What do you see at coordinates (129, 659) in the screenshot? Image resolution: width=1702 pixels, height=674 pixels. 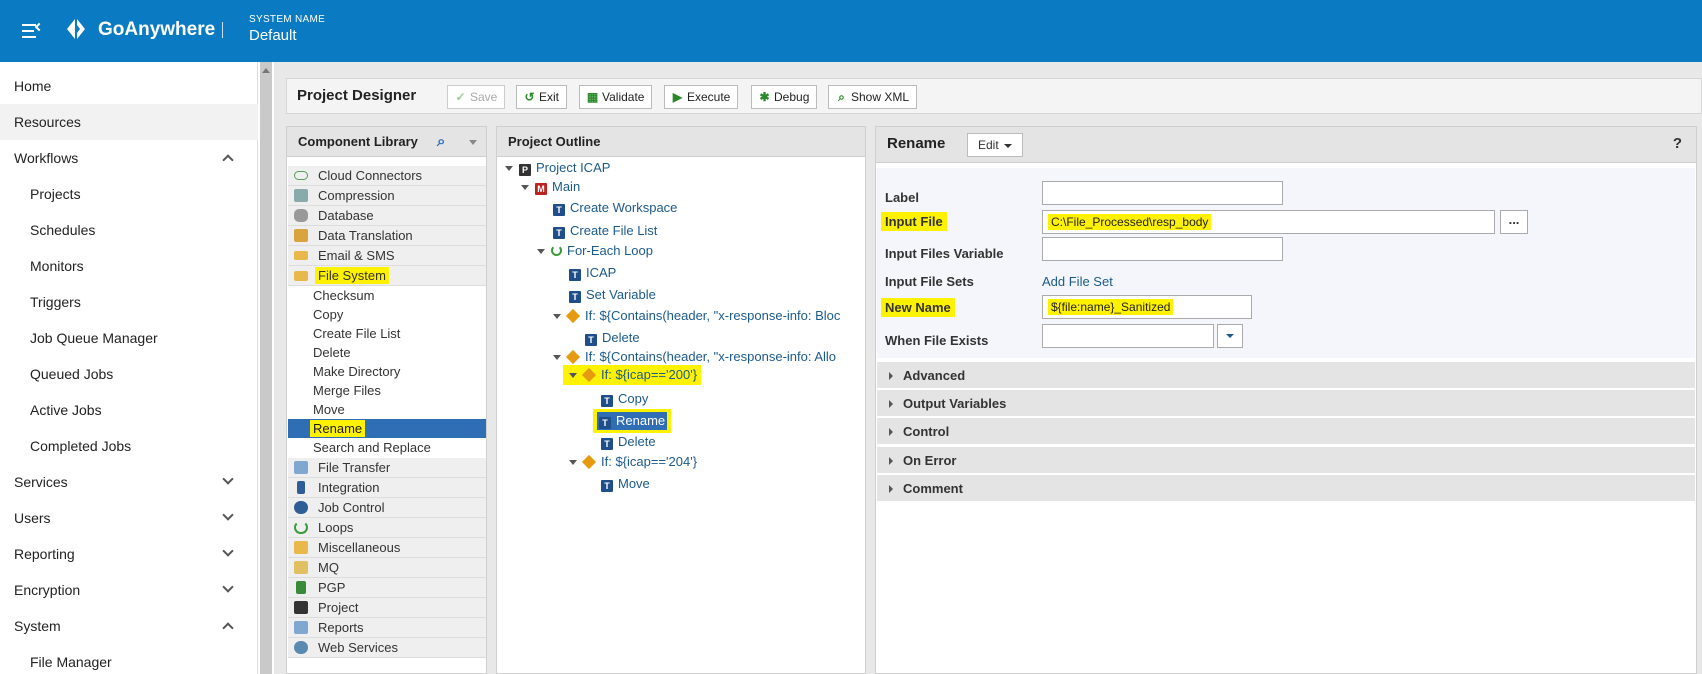 I see `nav-file-manager: File Manager` at bounding box center [129, 659].